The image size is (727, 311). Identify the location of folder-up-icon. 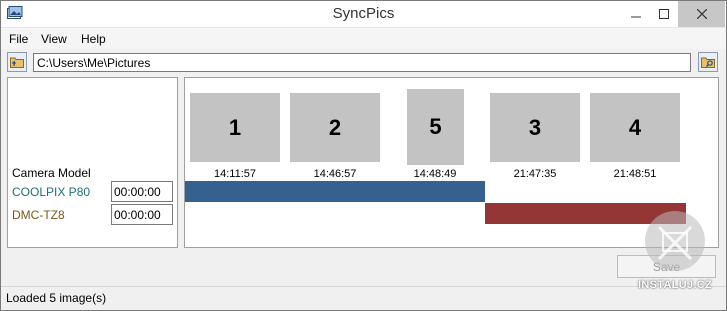
(17, 62).